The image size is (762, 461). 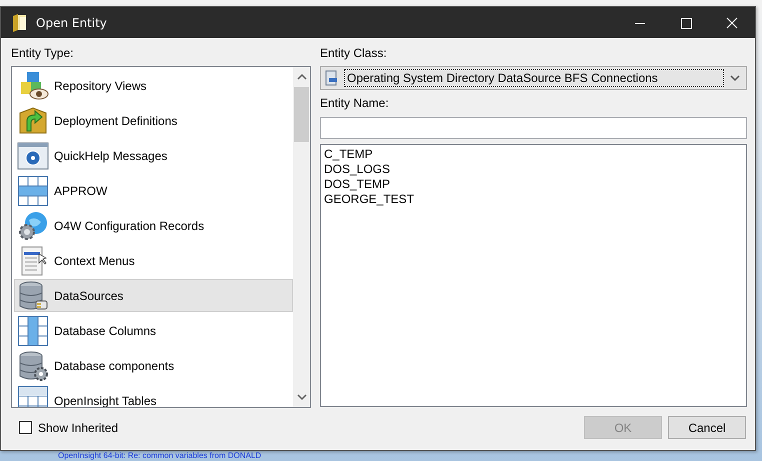 What do you see at coordinates (33, 366) in the screenshot?
I see `database-gear-icon` at bounding box center [33, 366].